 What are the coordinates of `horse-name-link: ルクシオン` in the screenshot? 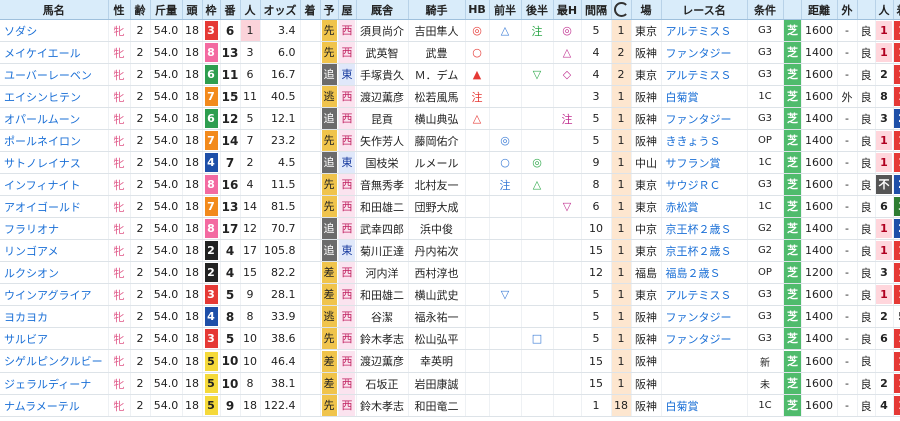 It's located at (54, 272).